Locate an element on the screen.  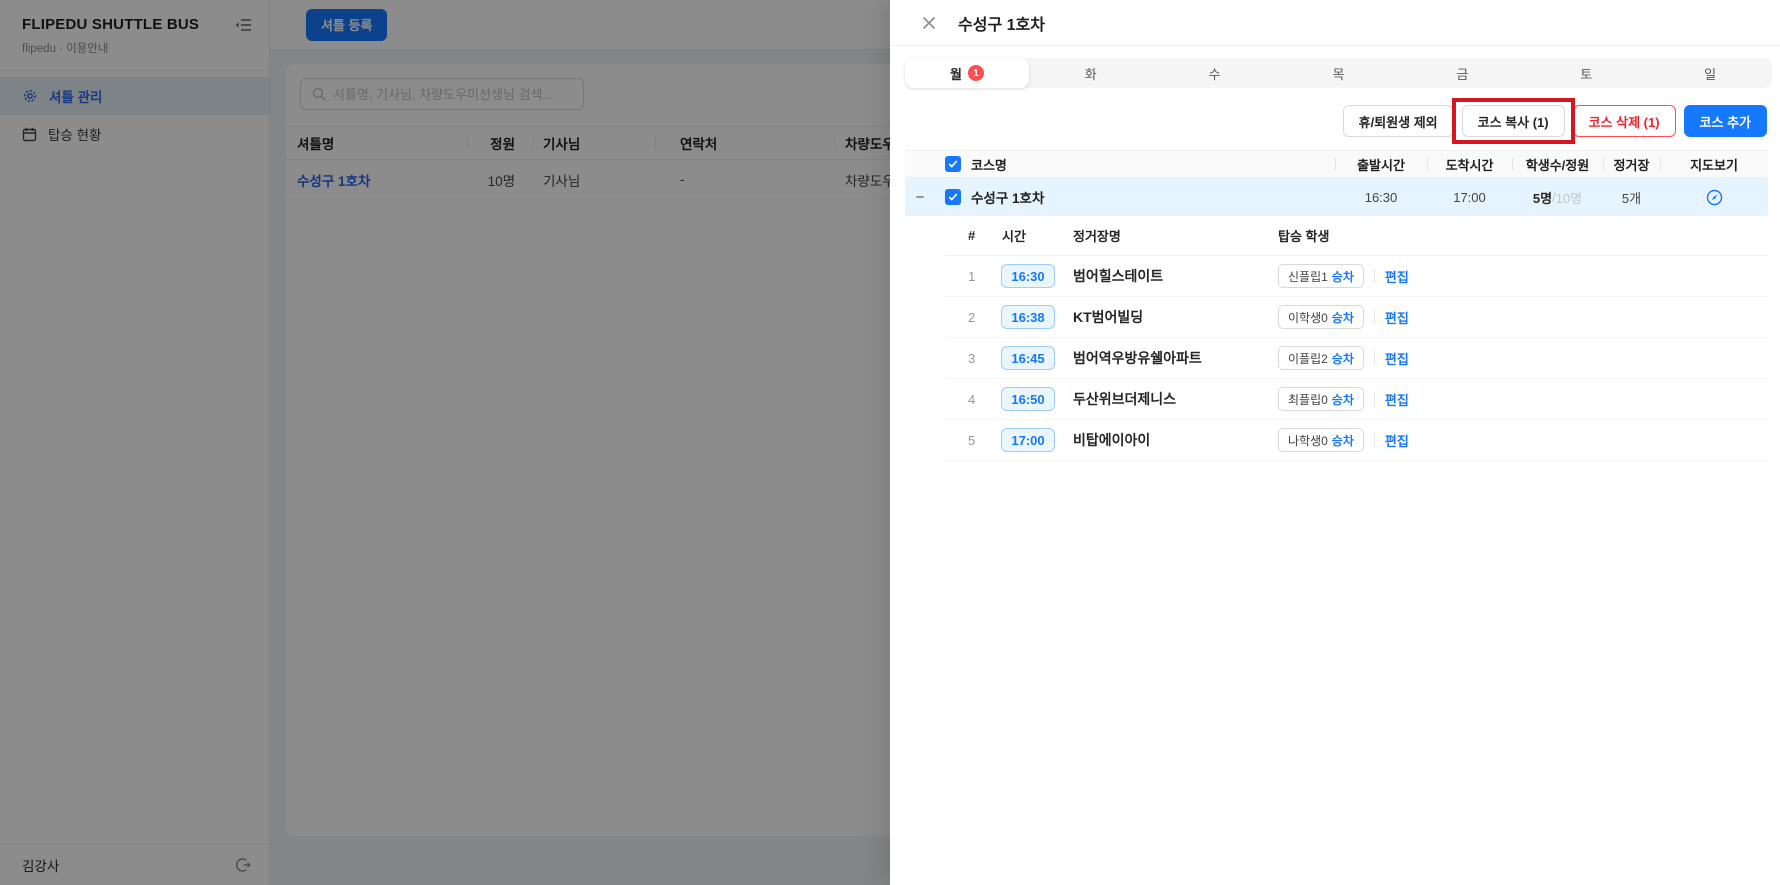
stop-no: 4 is located at coordinates (972, 399).